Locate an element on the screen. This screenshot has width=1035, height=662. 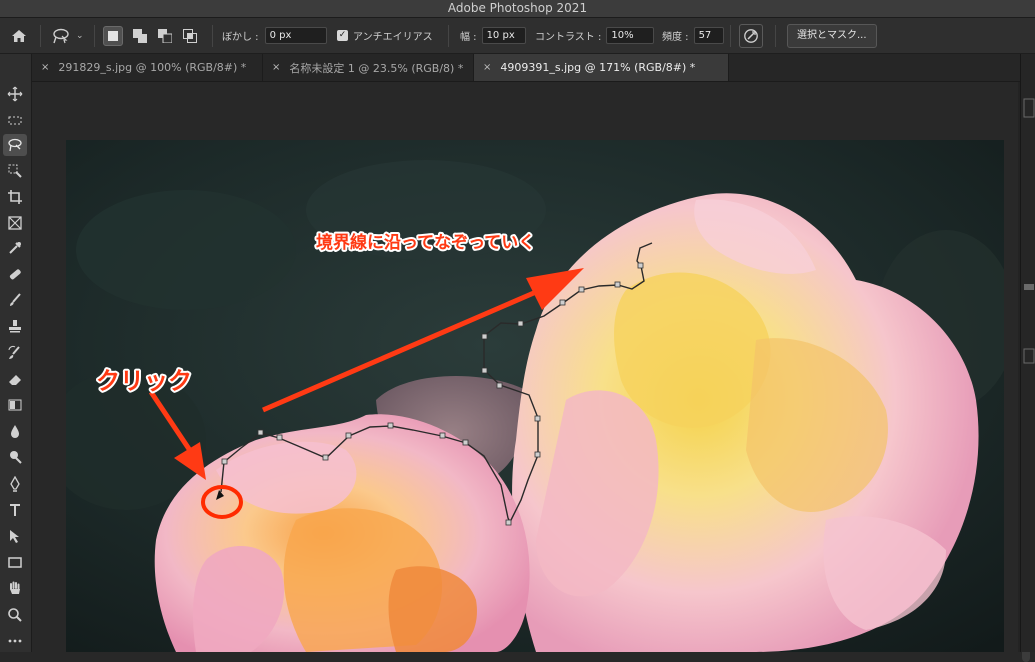
crop-icon is located at coordinates (15, 197).